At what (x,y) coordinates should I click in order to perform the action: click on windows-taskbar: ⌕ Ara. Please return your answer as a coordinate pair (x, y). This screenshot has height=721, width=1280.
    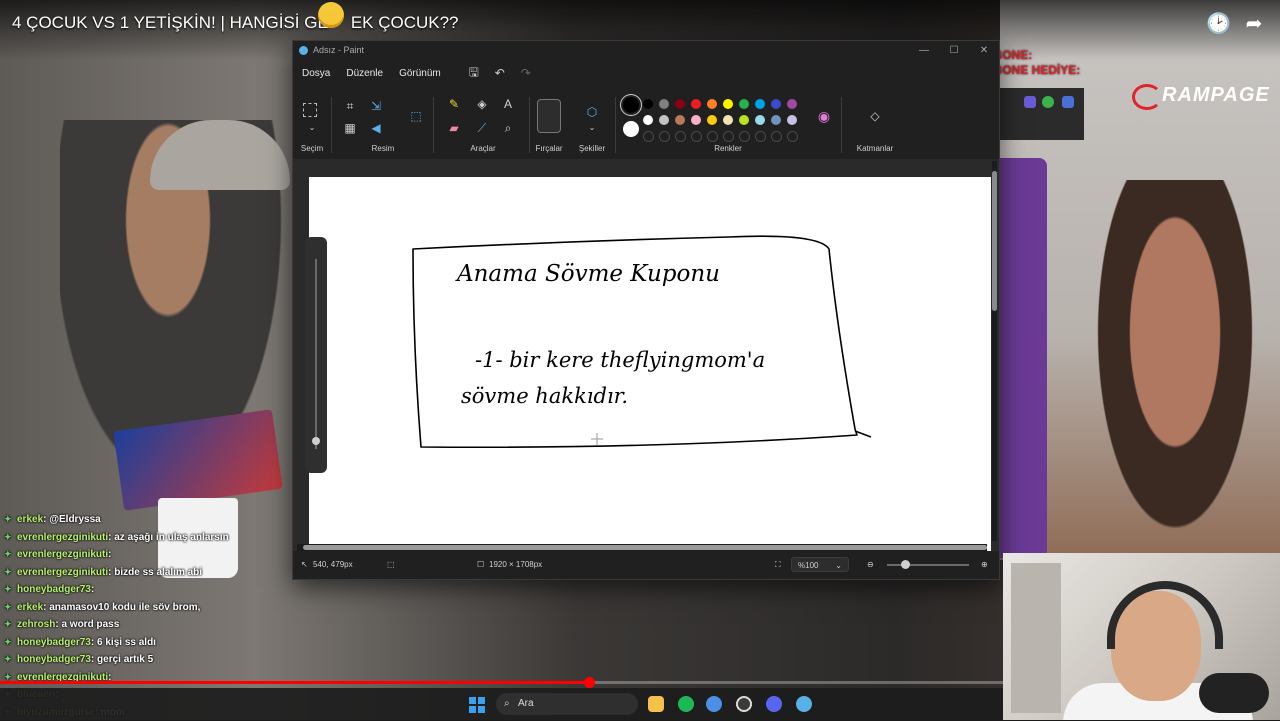
    Looking at the image, I should click on (501, 704).